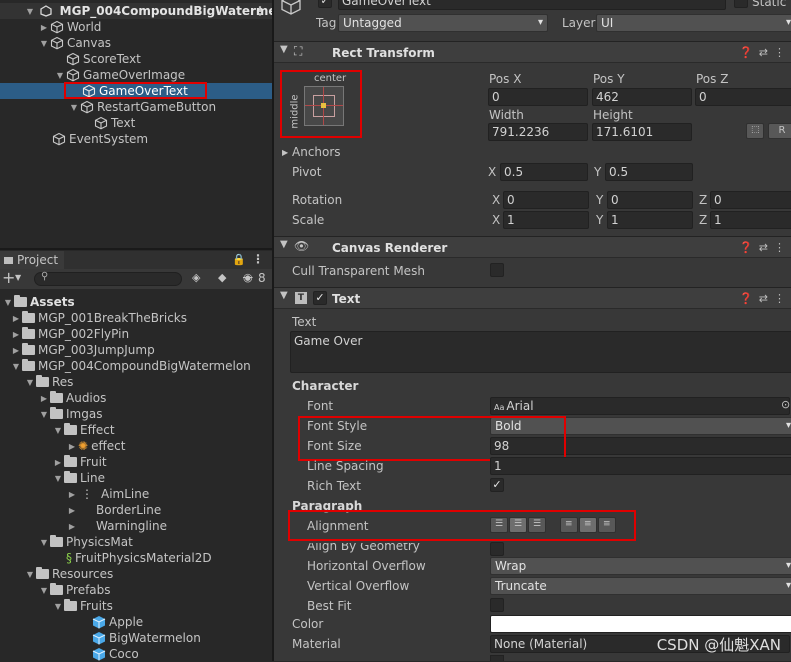  What do you see at coordinates (650, 220) in the screenshot?
I see `scale-y-field: 1` at bounding box center [650, 220].